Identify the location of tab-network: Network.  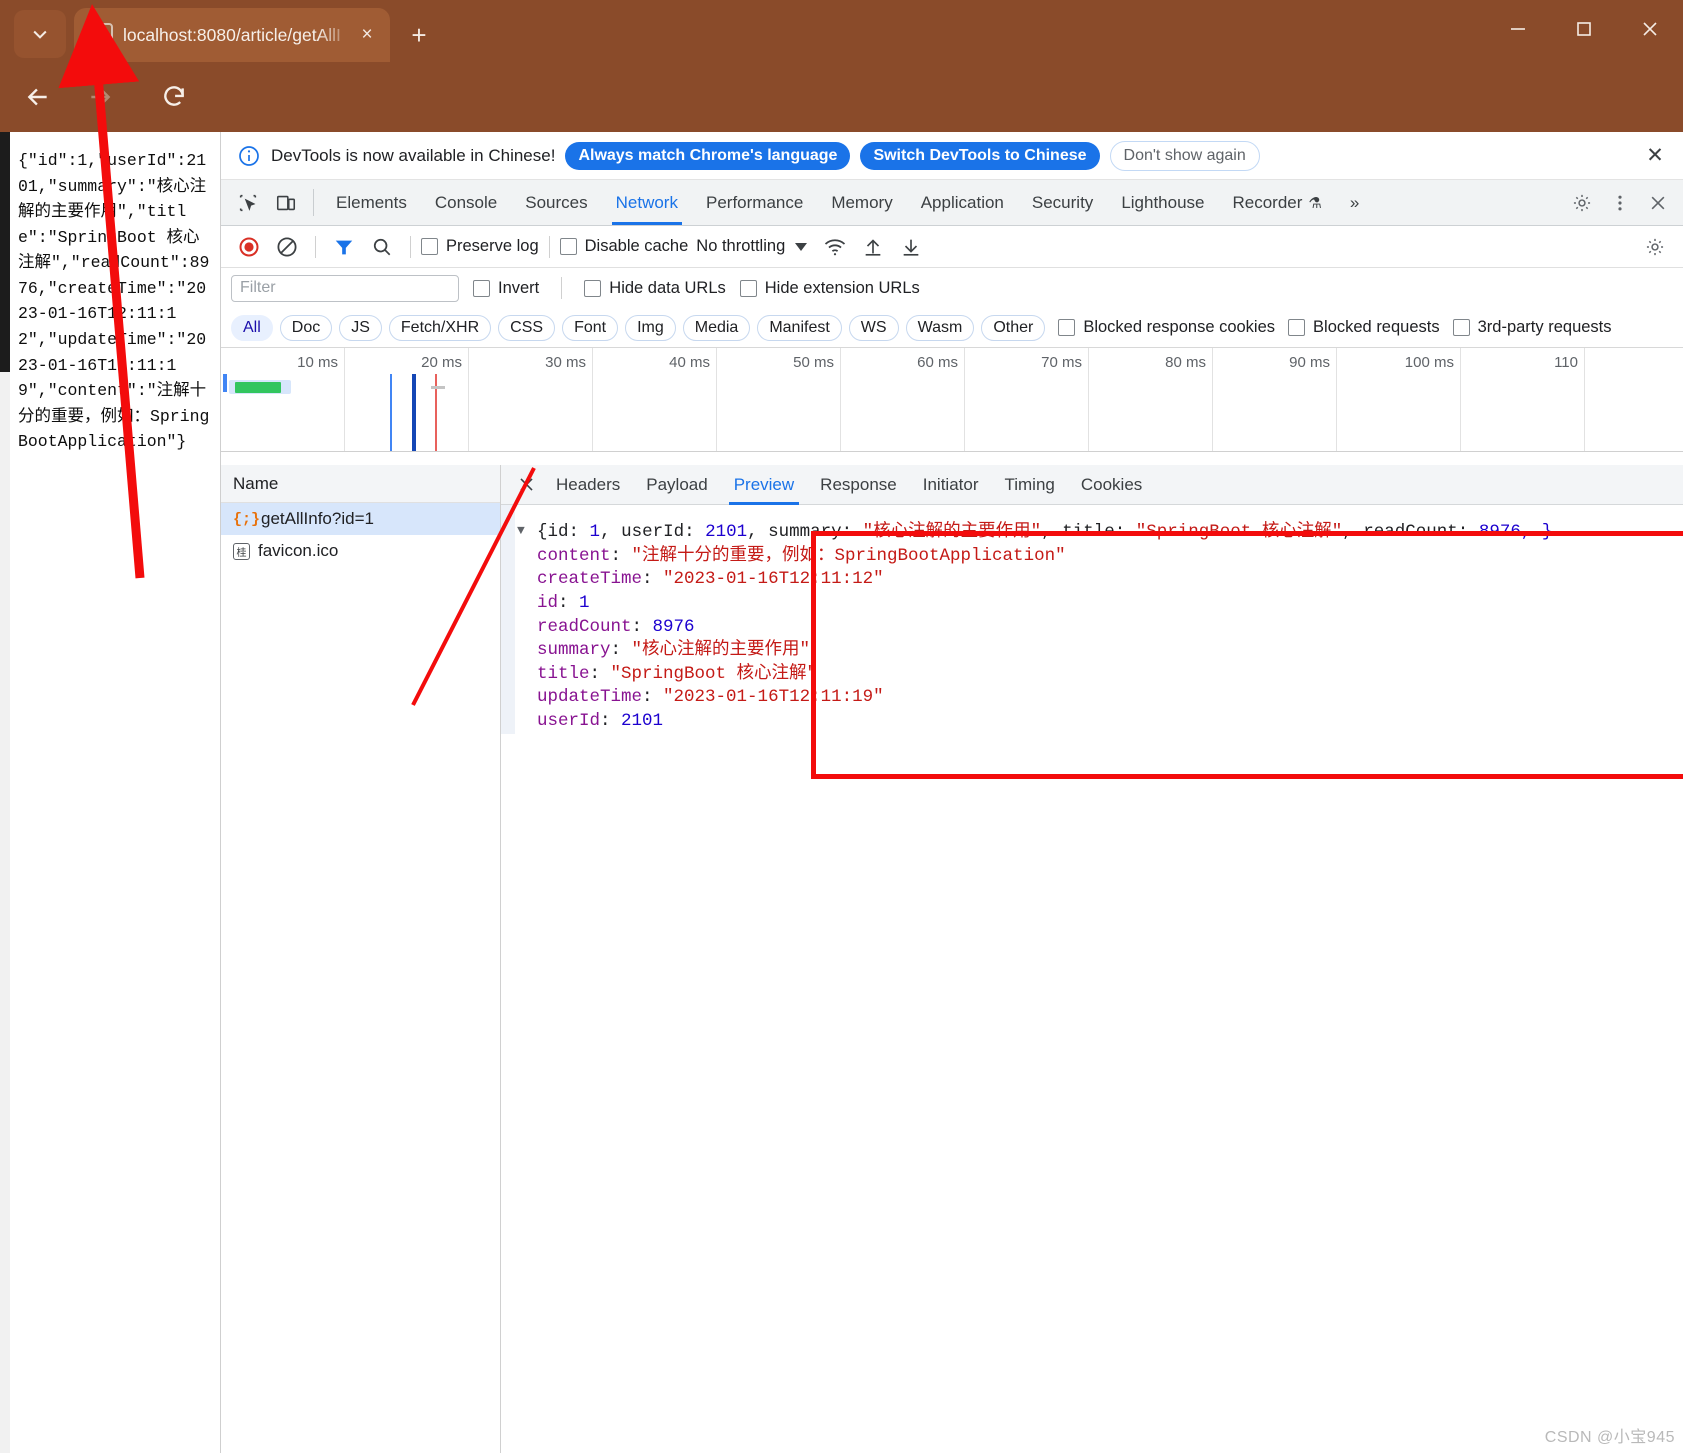
(647, 202).